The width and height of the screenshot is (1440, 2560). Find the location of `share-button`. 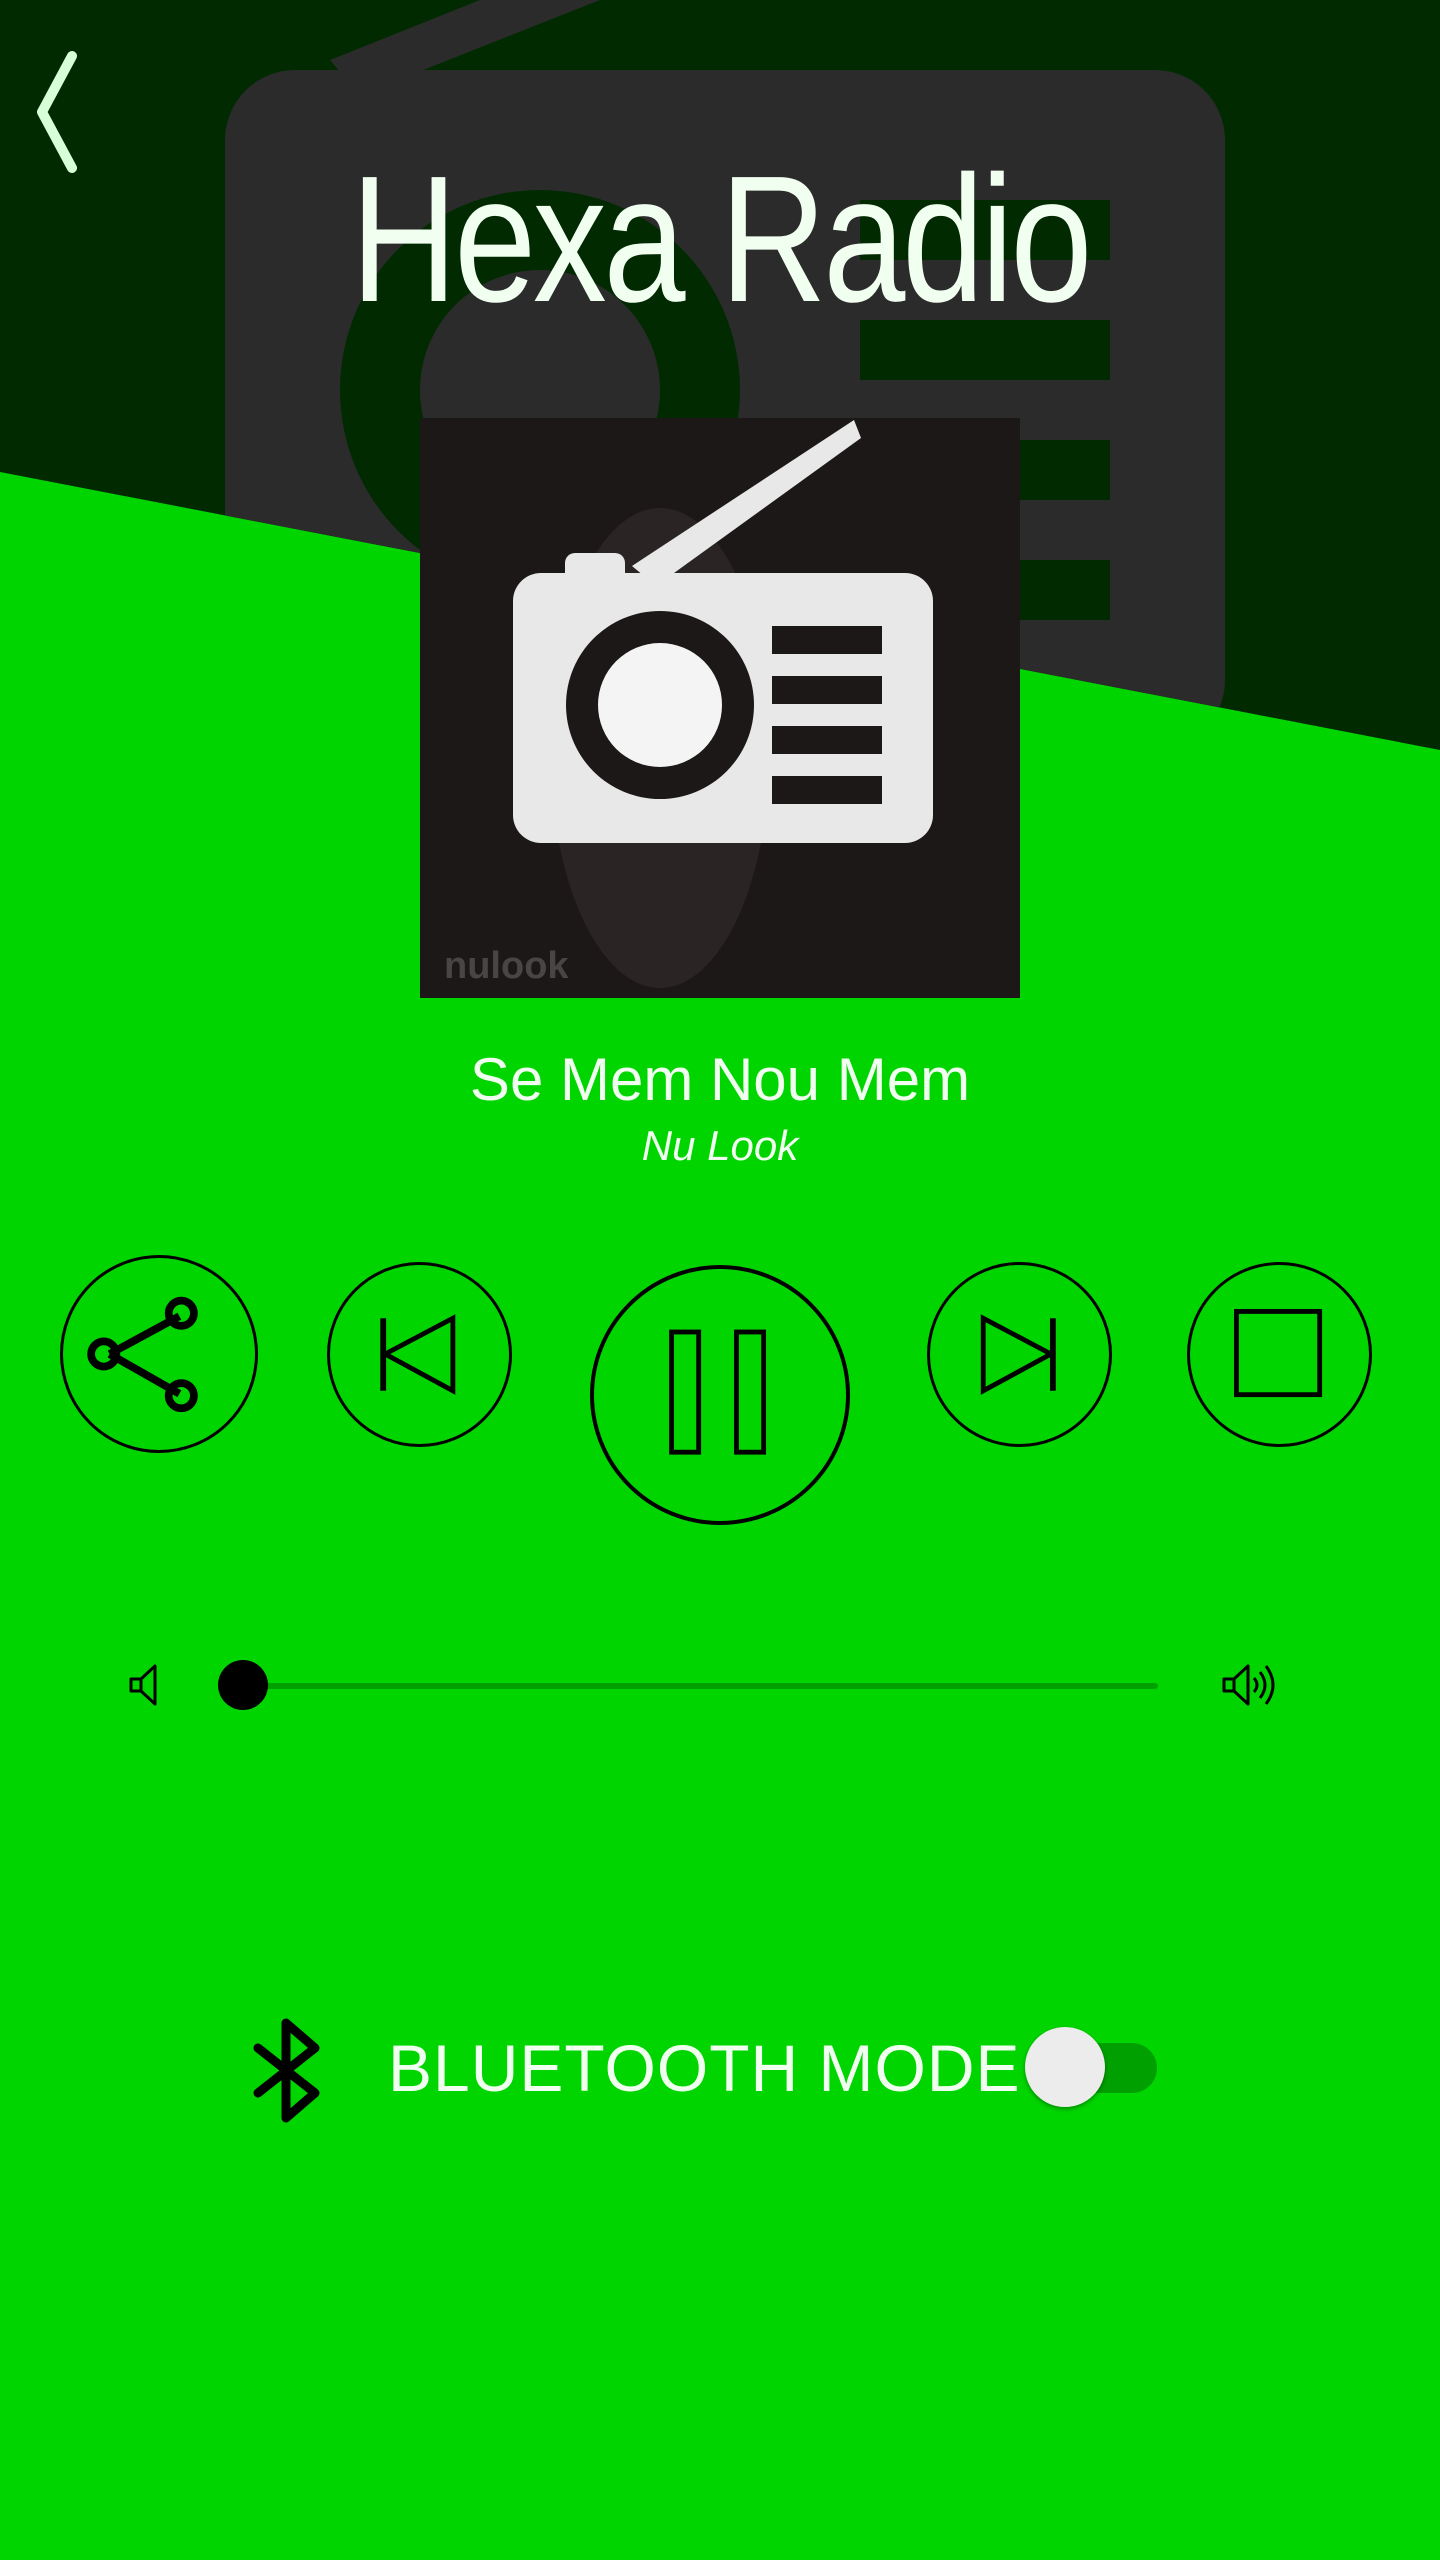

share-button is located at coordinates (159, 1354).